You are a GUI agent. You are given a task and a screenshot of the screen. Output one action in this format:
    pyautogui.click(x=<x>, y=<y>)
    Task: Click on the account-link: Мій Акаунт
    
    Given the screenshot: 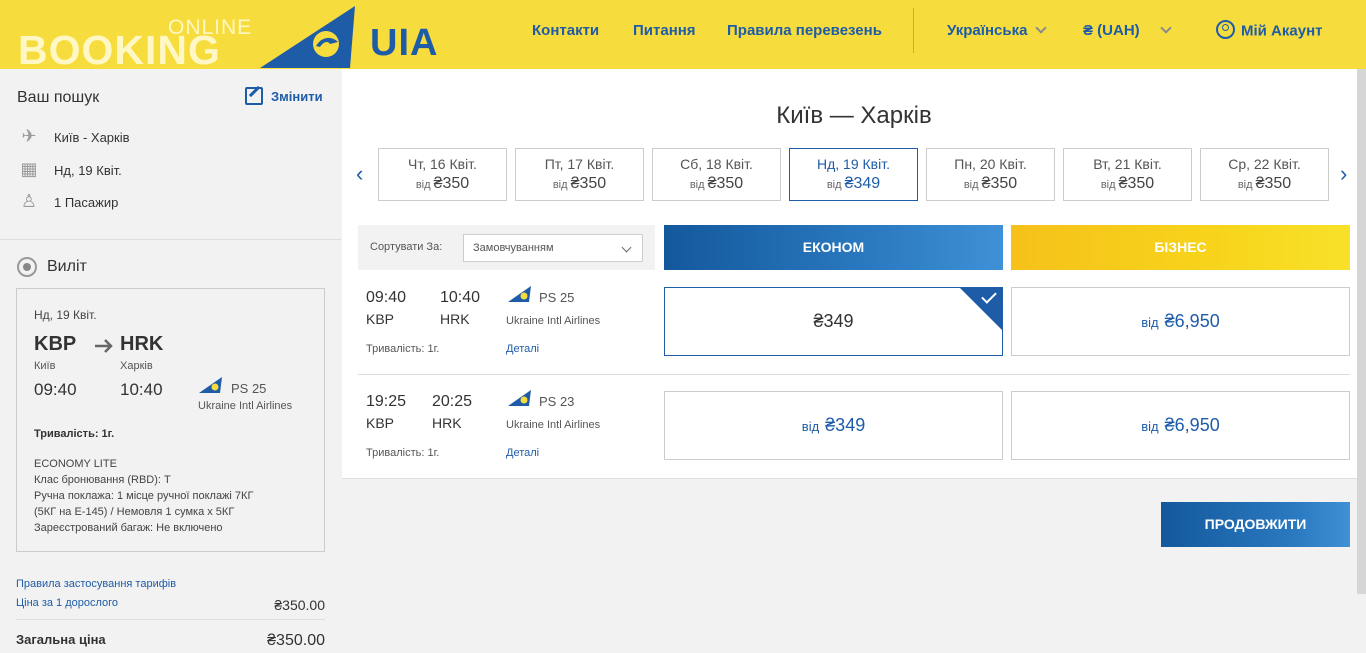 What is the action you would take?
    pyautogui.click(x=1269, y=30)
    